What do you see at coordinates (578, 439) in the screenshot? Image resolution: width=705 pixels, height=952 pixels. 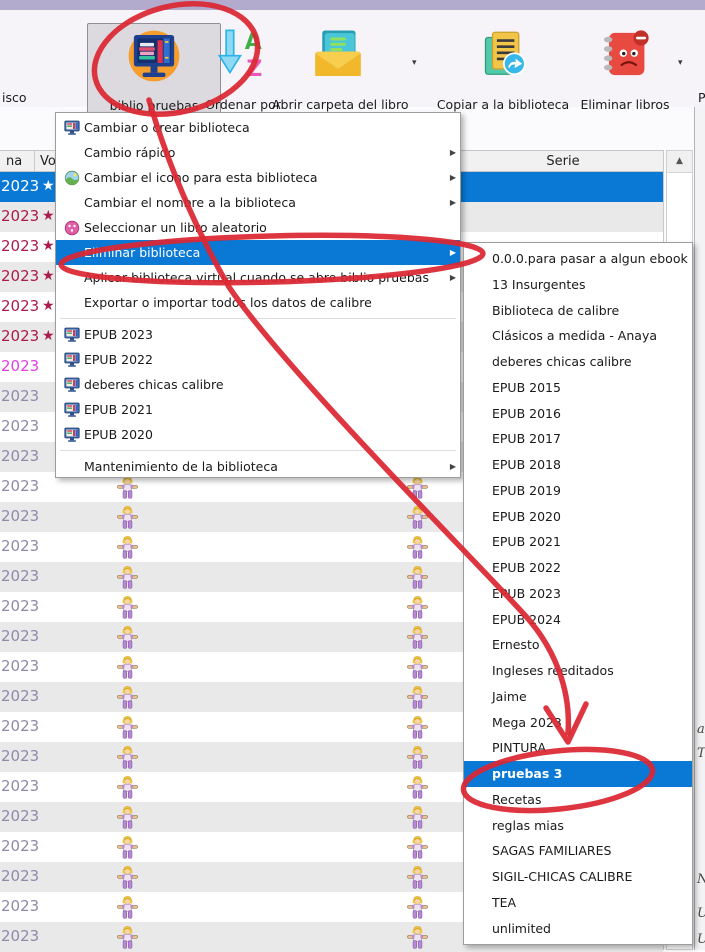 I see `submenu-item-epub-2017: EPUB 2017` at bounding box center [578, 439].